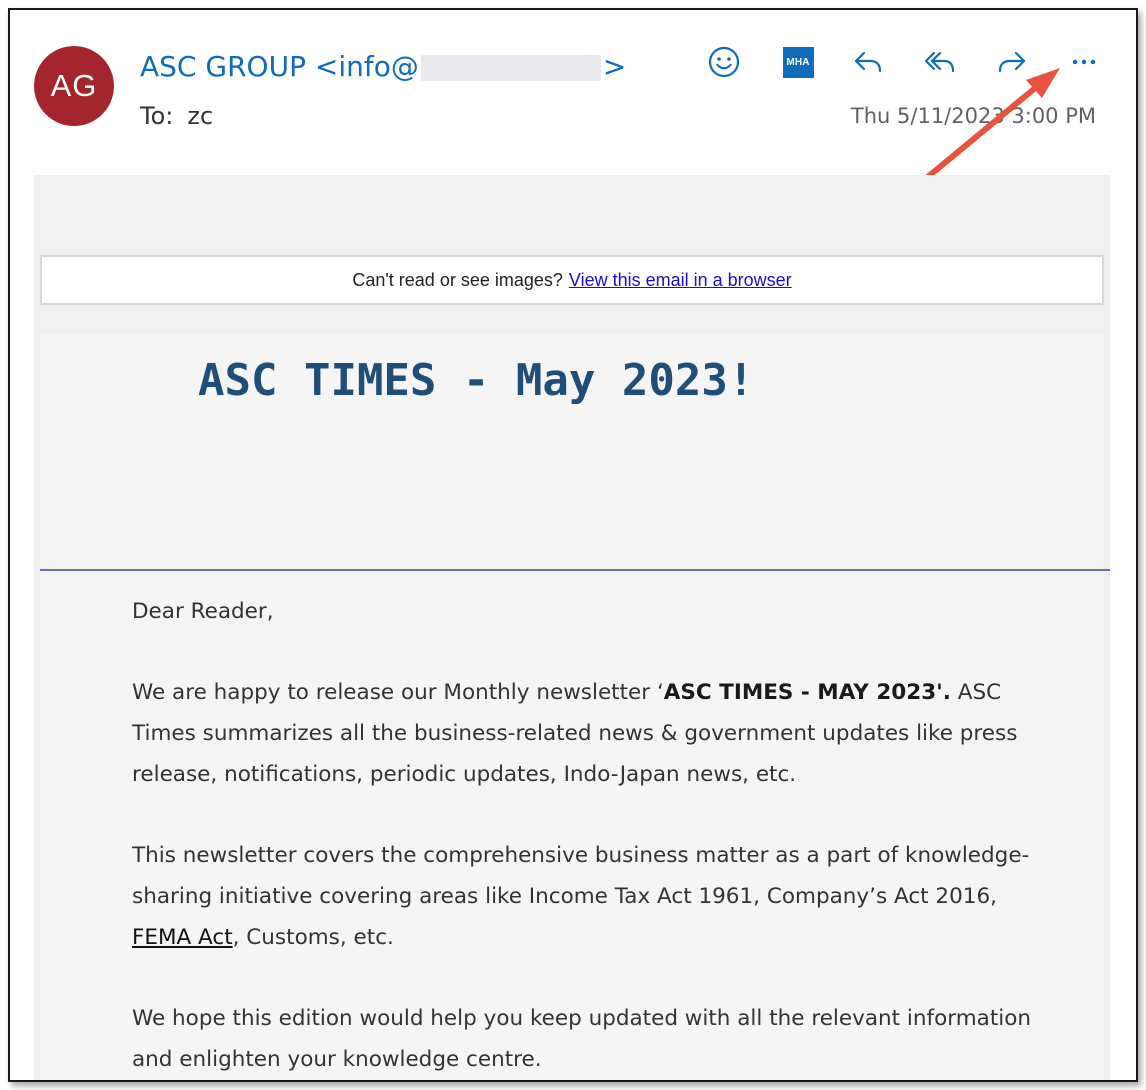 The width and height of the screenshot is (1146, 1090). I want to click on emoji-reaction-button, so click(724, 62).